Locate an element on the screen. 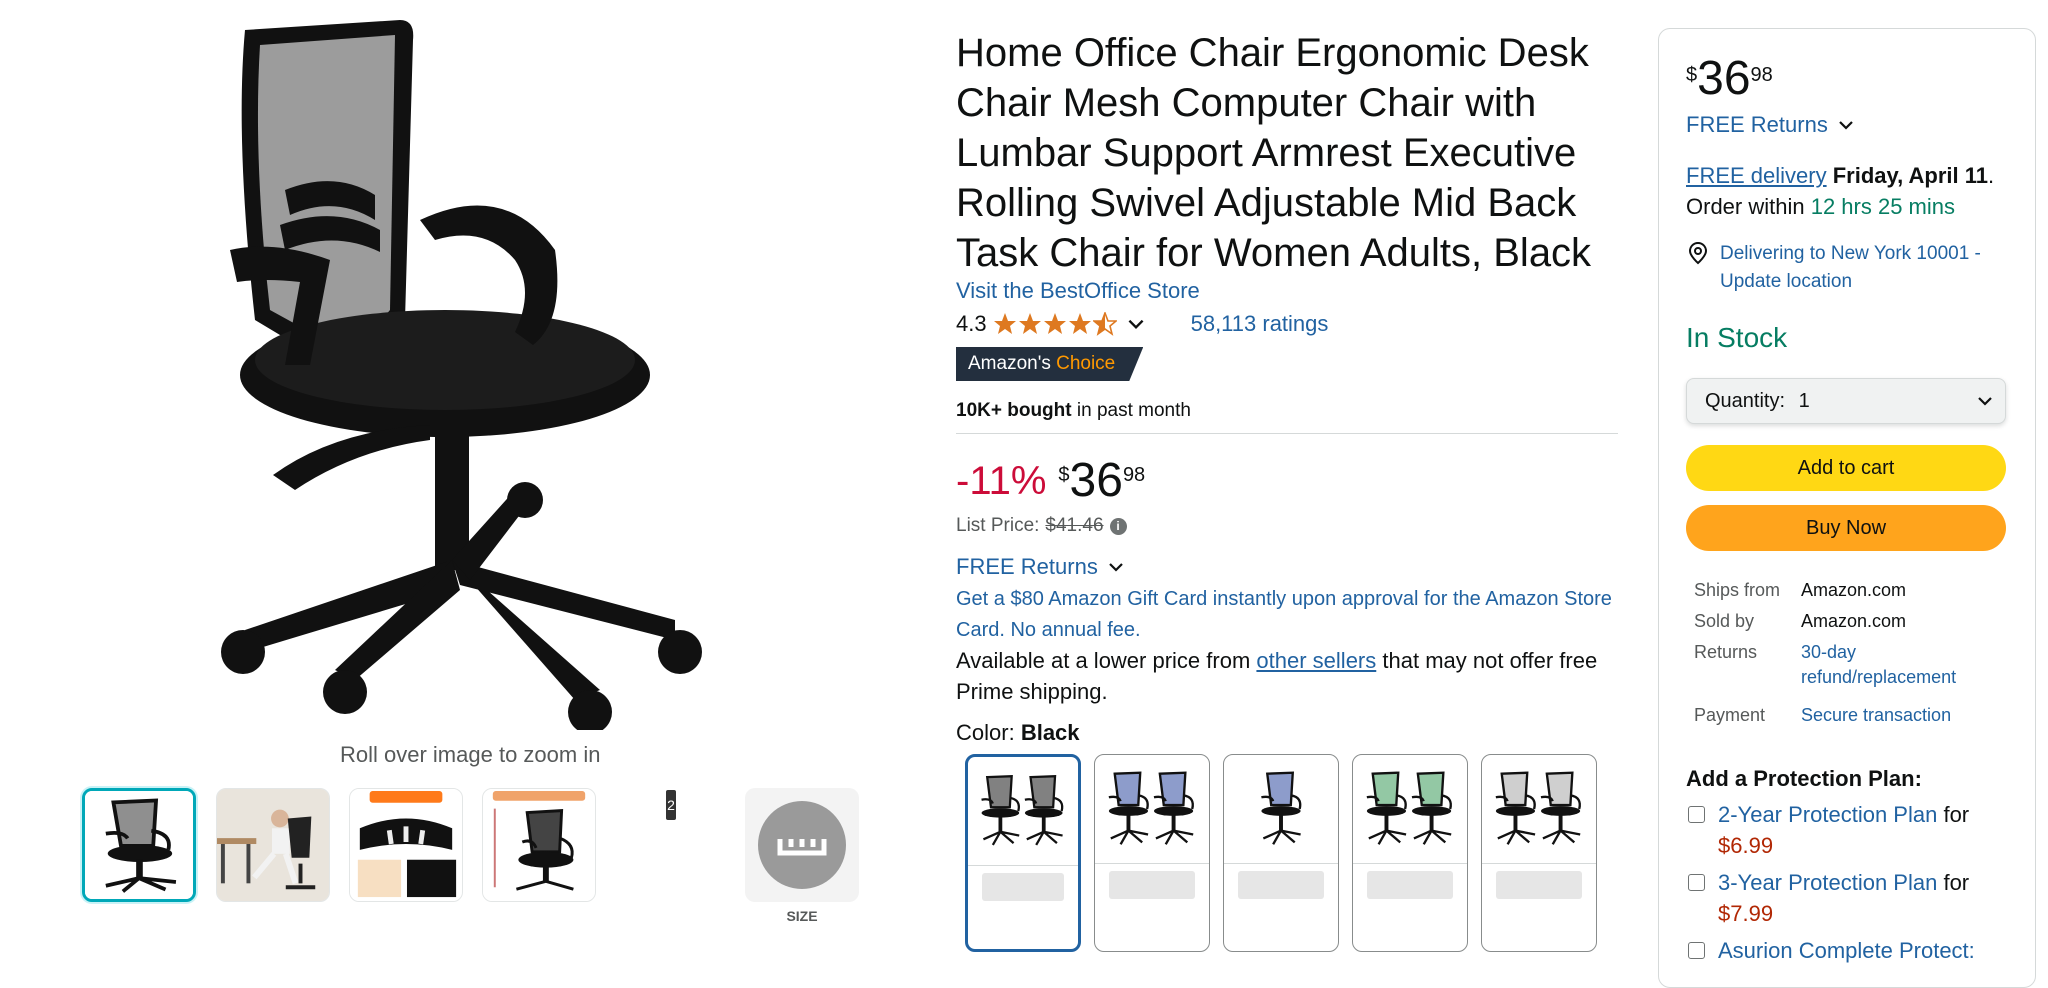 The height and width of the screenshot is (988, 2048). protection-plan-link: 3-Year Protection Plan is located at coordinates (1827, 882).